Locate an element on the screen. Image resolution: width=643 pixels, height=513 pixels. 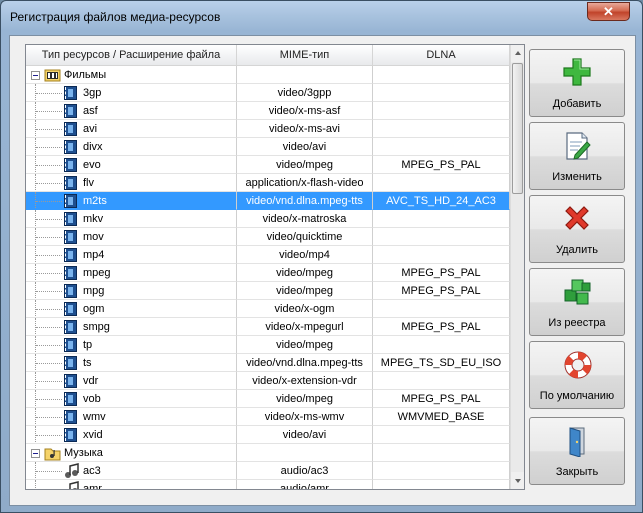
table-row: avi video/x-ms-avi is located at coordinates (268, 129).